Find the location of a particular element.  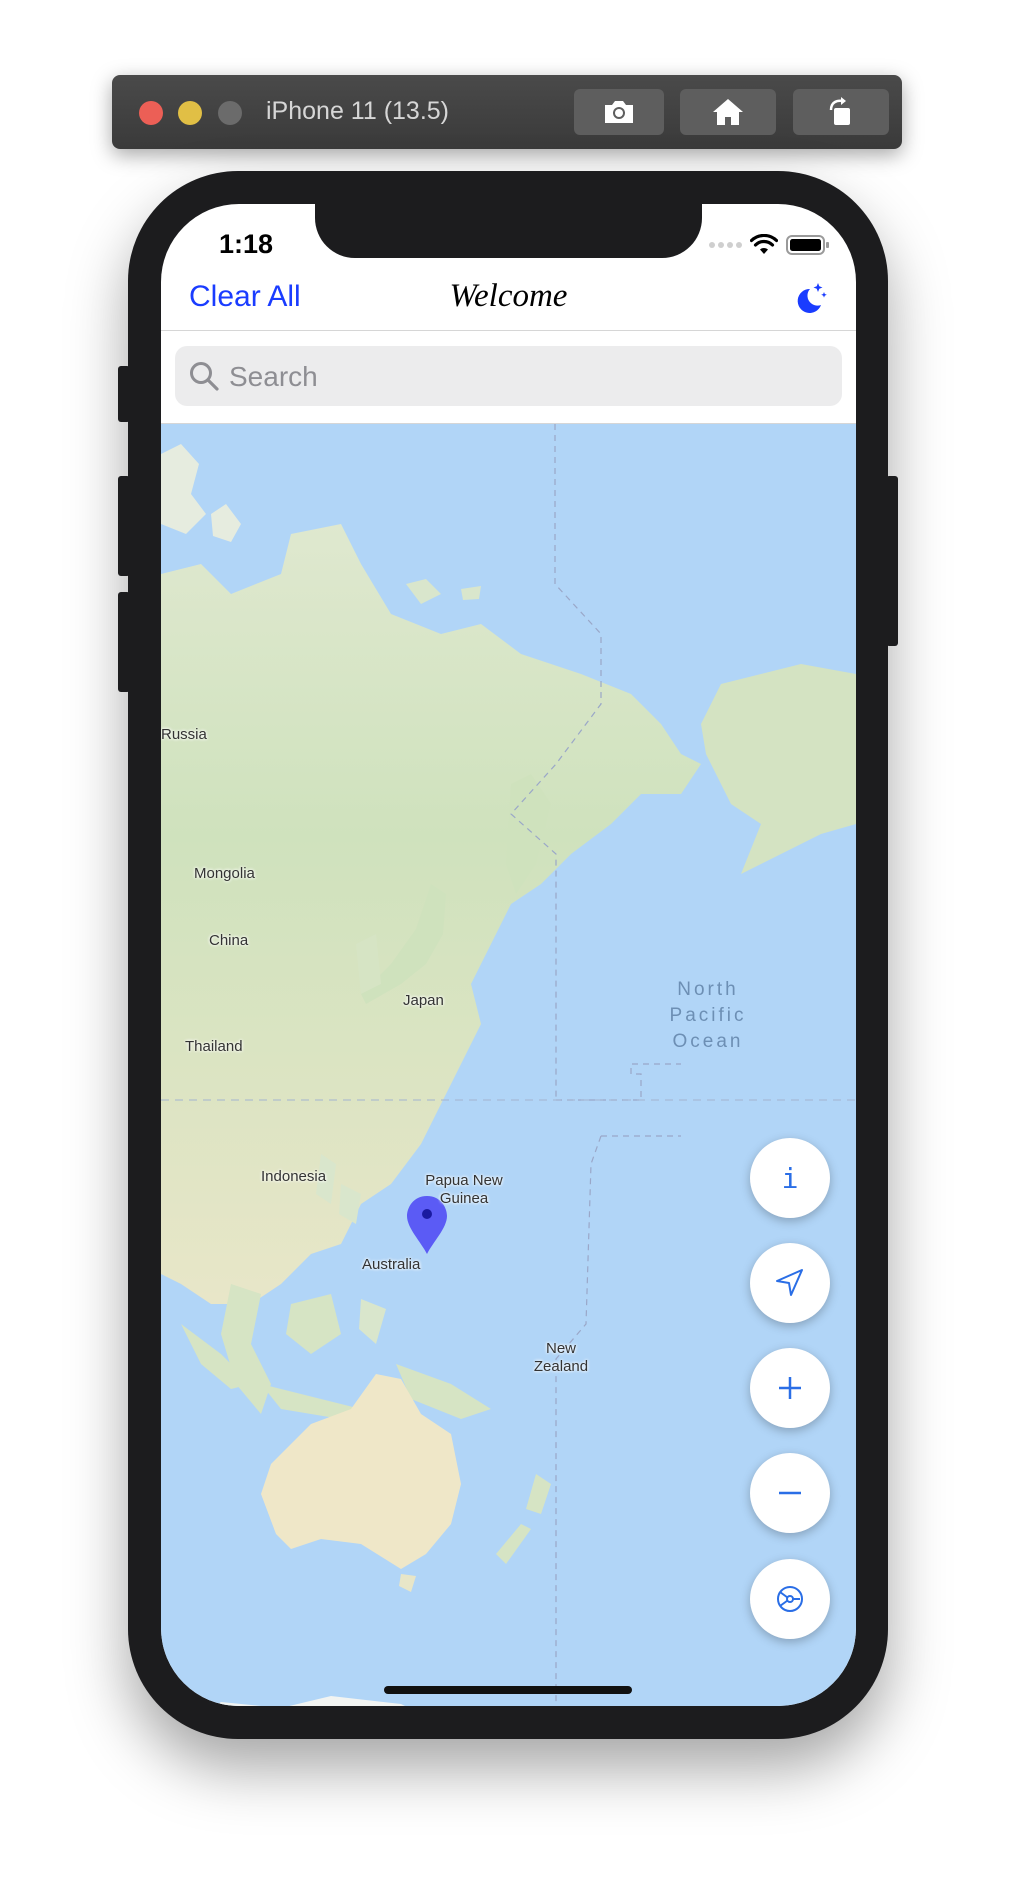

map-label-thailand: Thailand is located at coordinates (214, 1046).